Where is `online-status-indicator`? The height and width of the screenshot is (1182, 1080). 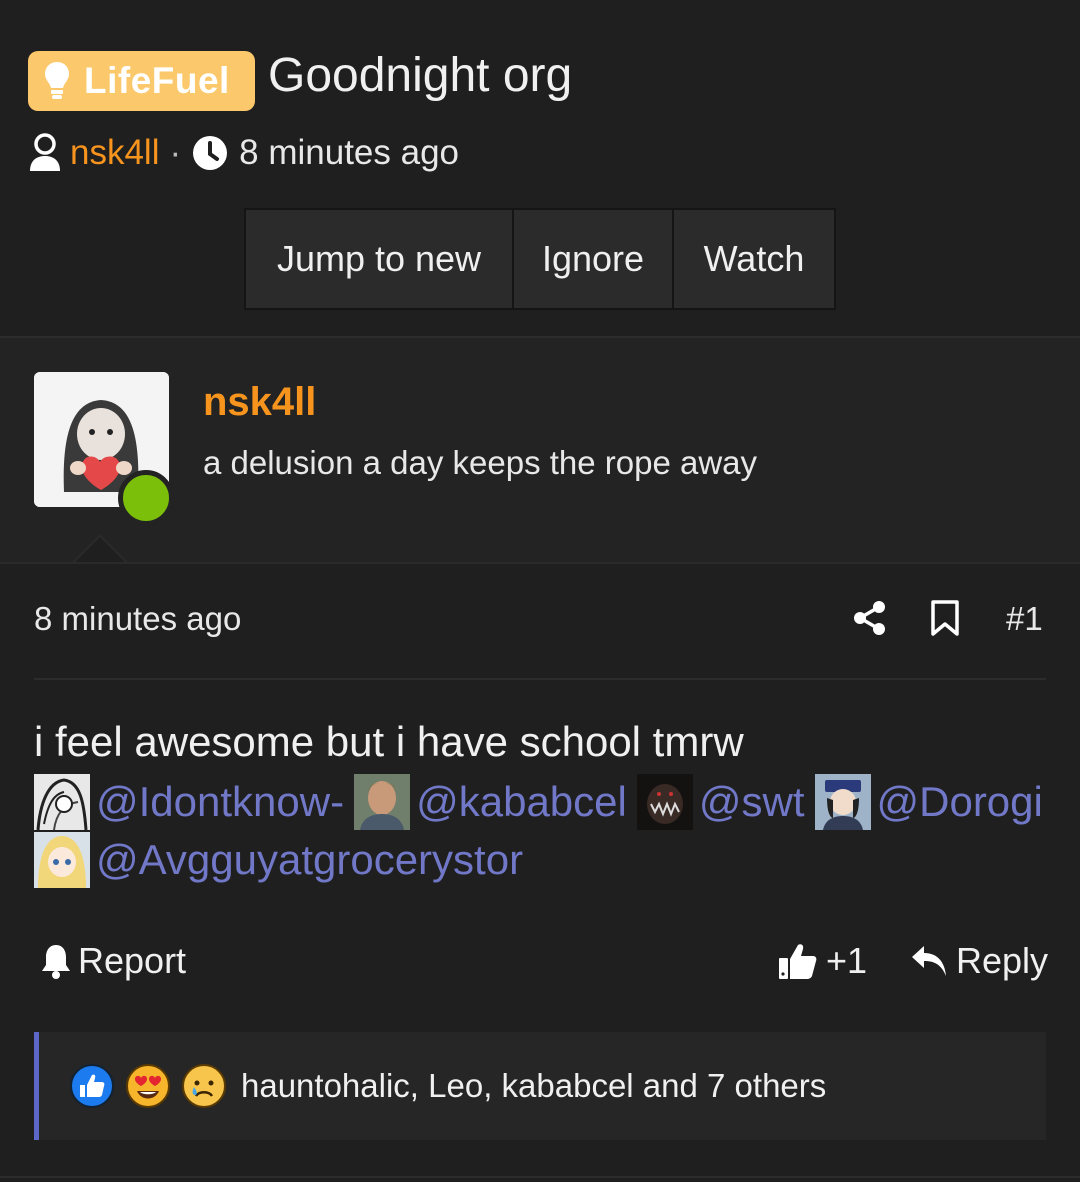 online-status-indicator is located at coordinates (146, 498).